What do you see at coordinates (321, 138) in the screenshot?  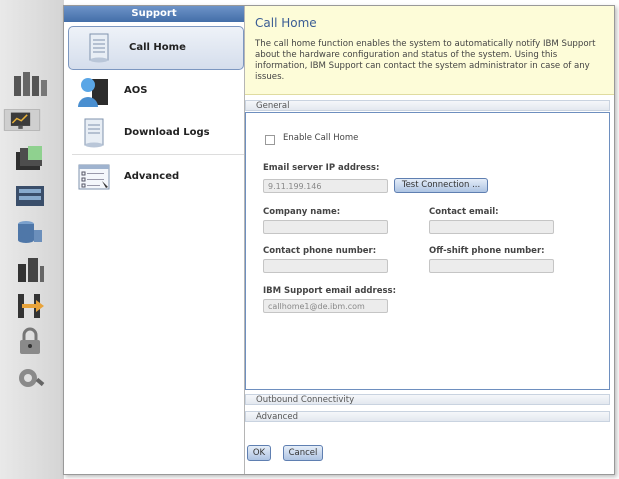 I see `enable-call-home-label: Enable Call Home` at bounding box center [321, 138].